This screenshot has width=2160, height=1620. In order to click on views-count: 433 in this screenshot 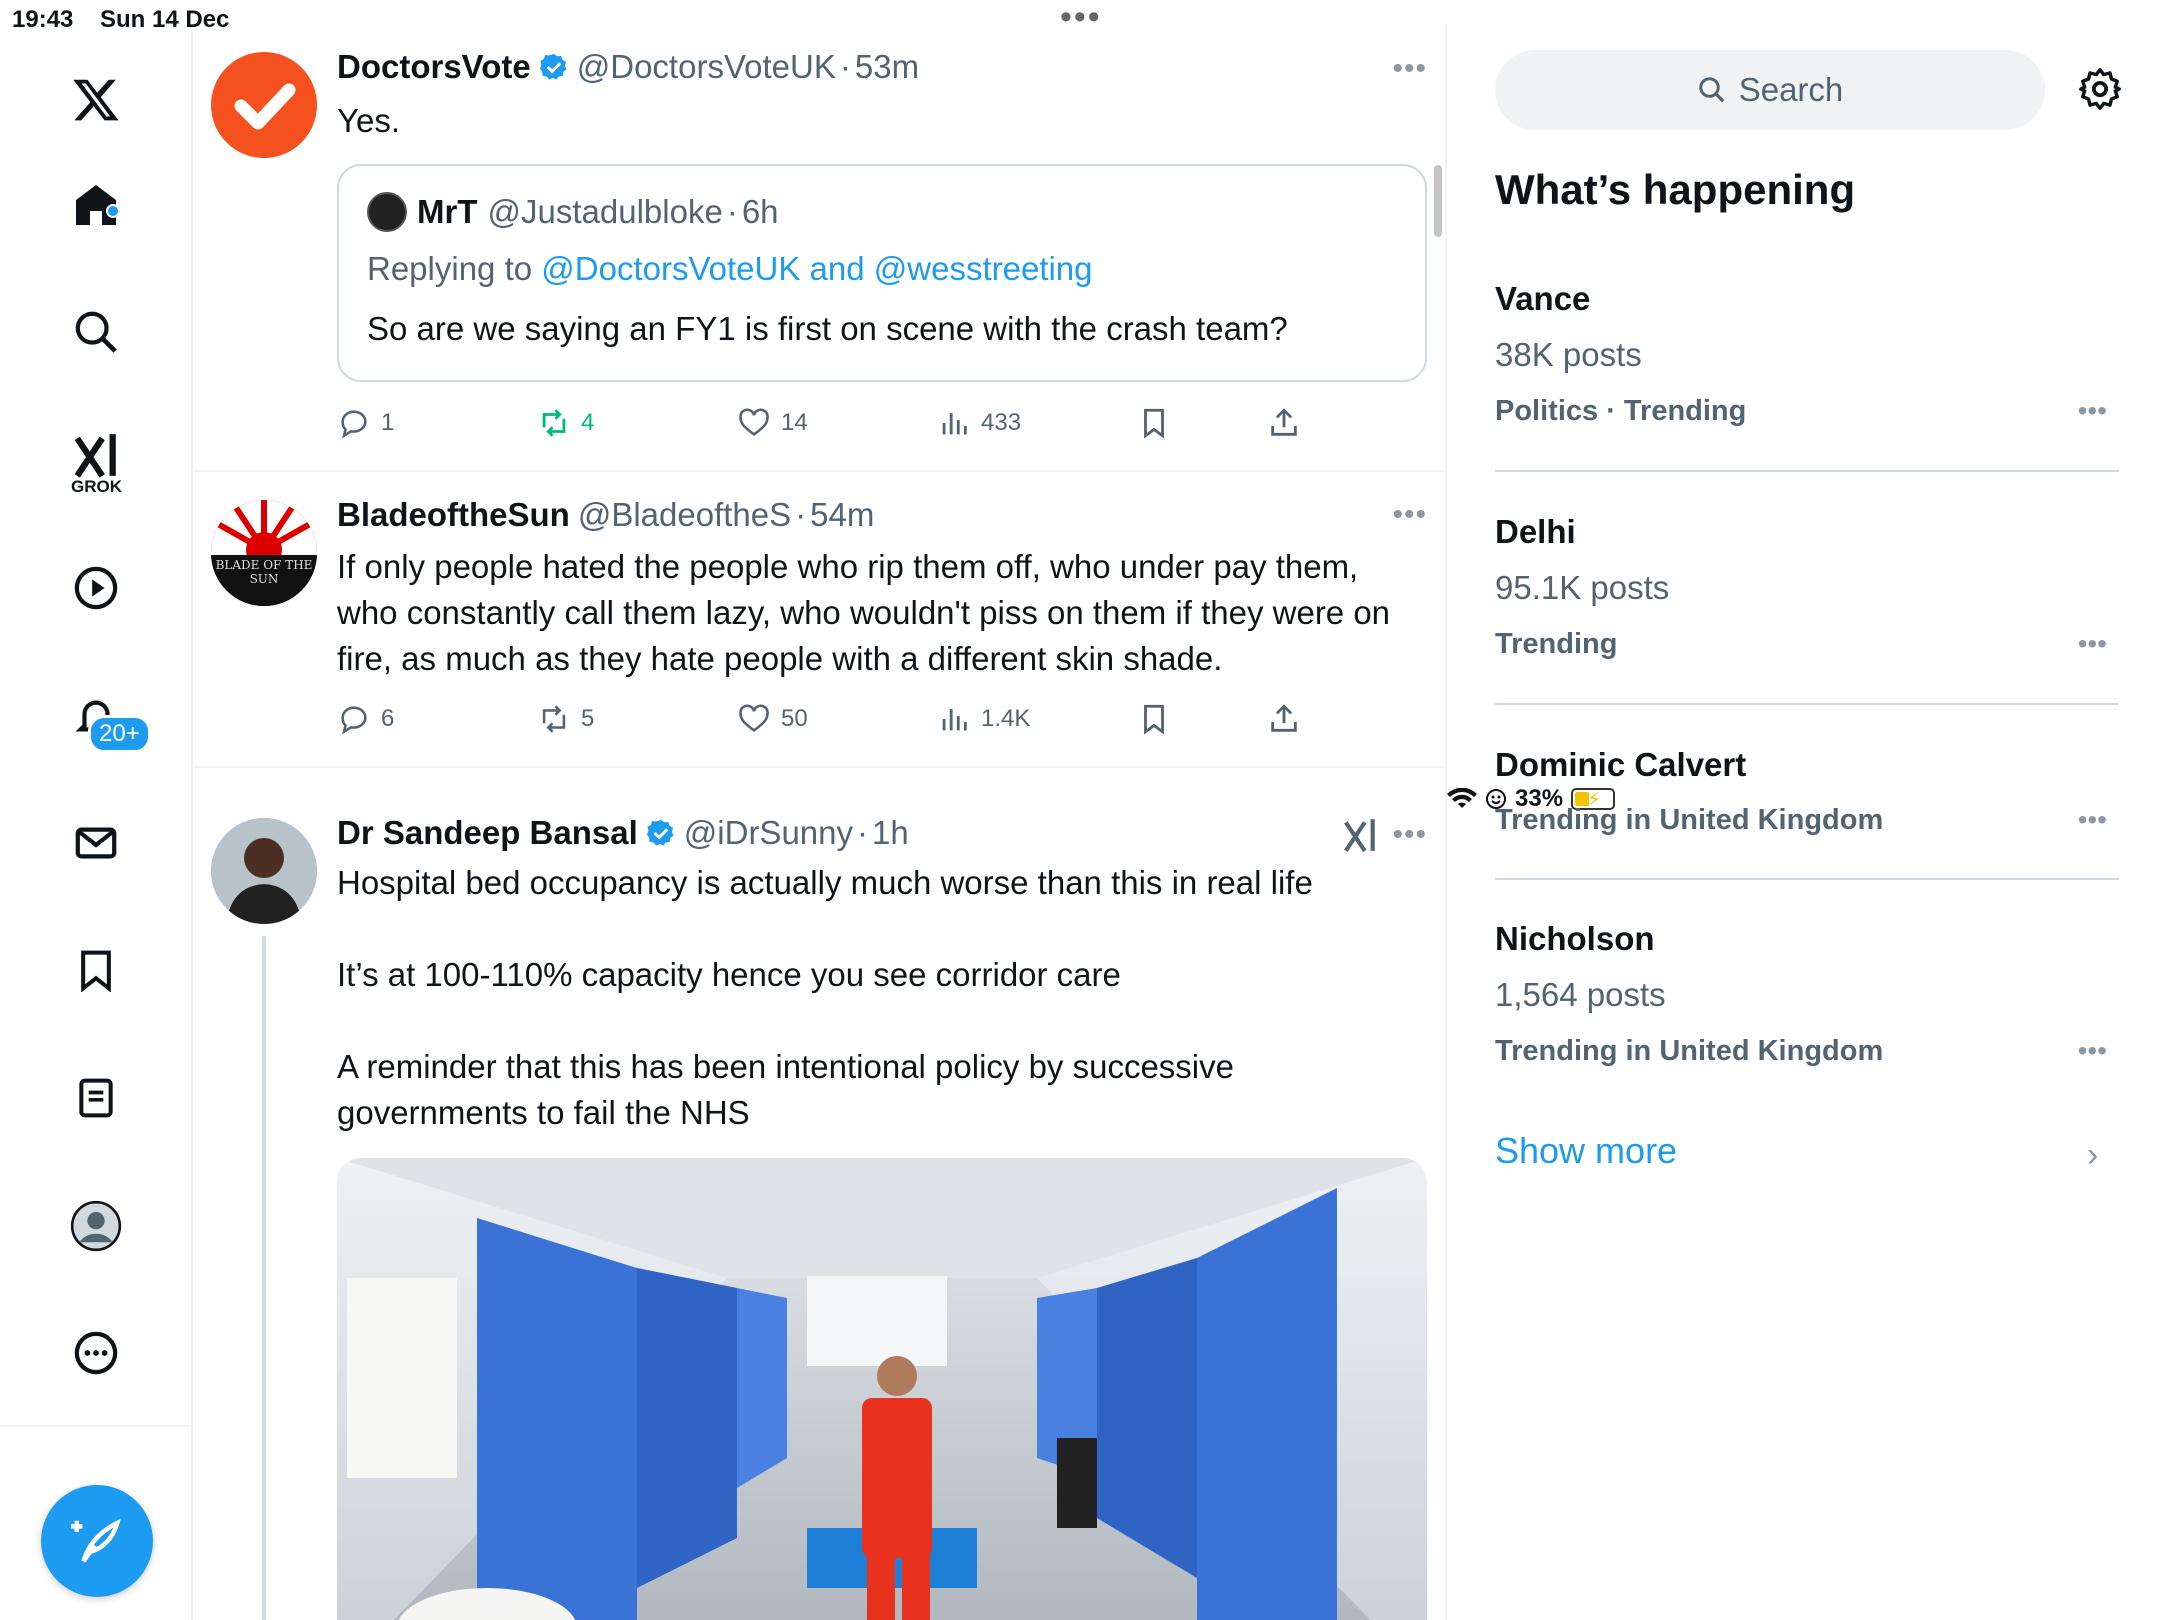, I will do `click(1001, 422)`.